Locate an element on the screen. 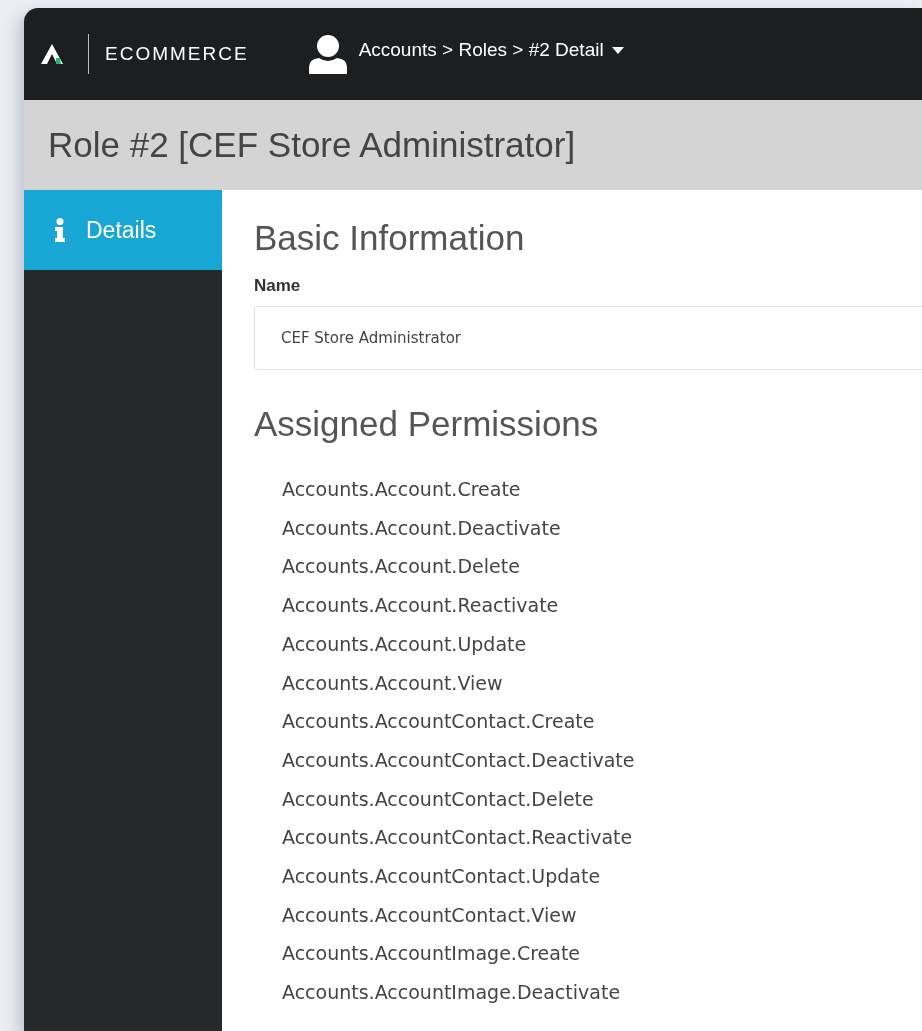 Image resolution: width=922 pixels, height=1031 pixels. permission-item: Accounts.AccountImage.Deactivate is located at coordinates (451, 993).